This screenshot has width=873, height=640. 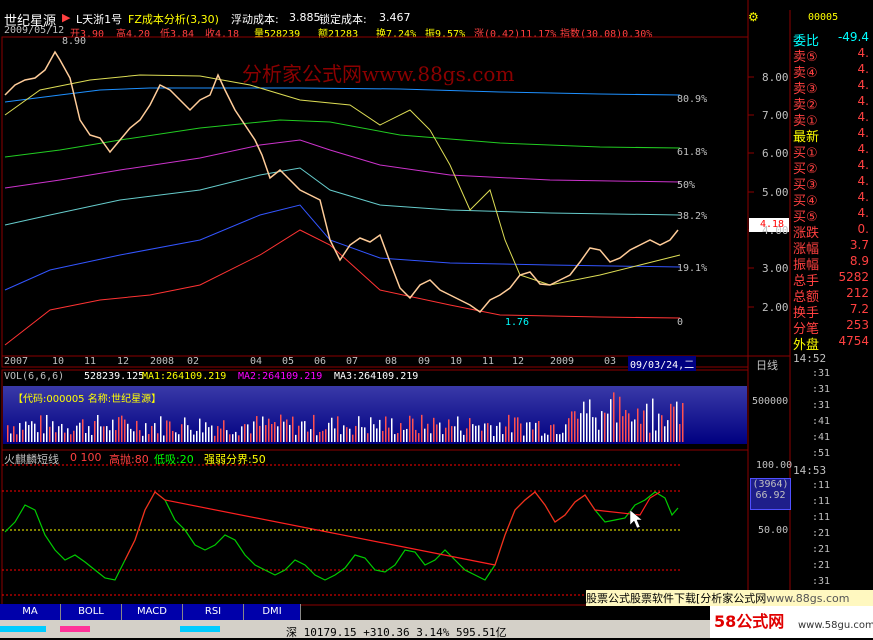 What do you see at coordinates (857, 293) in the screenshot?
I see `quote-value: 212` at bounding box center [857, 293].